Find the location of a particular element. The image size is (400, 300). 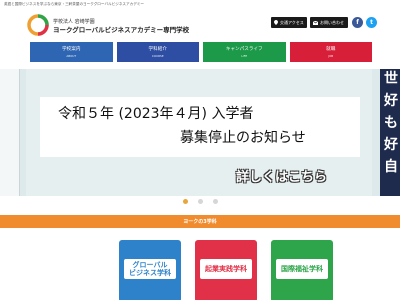

section-title: ヨークの3学科 is located at coordinates (200, 222).